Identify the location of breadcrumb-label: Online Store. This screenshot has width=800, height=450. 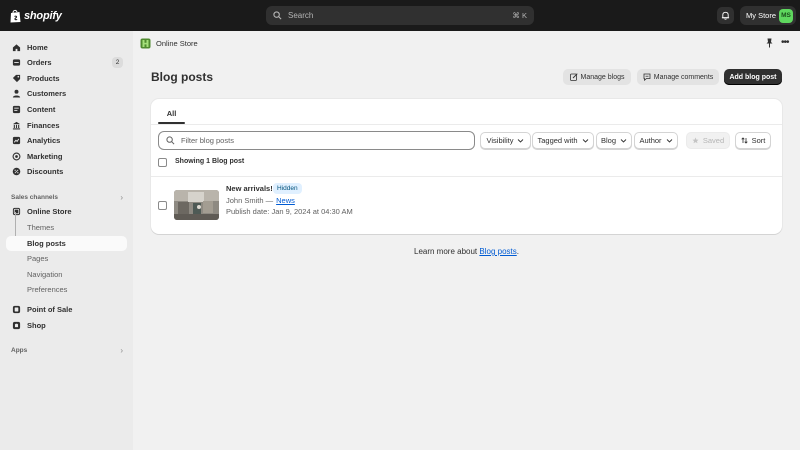
(177, 43).